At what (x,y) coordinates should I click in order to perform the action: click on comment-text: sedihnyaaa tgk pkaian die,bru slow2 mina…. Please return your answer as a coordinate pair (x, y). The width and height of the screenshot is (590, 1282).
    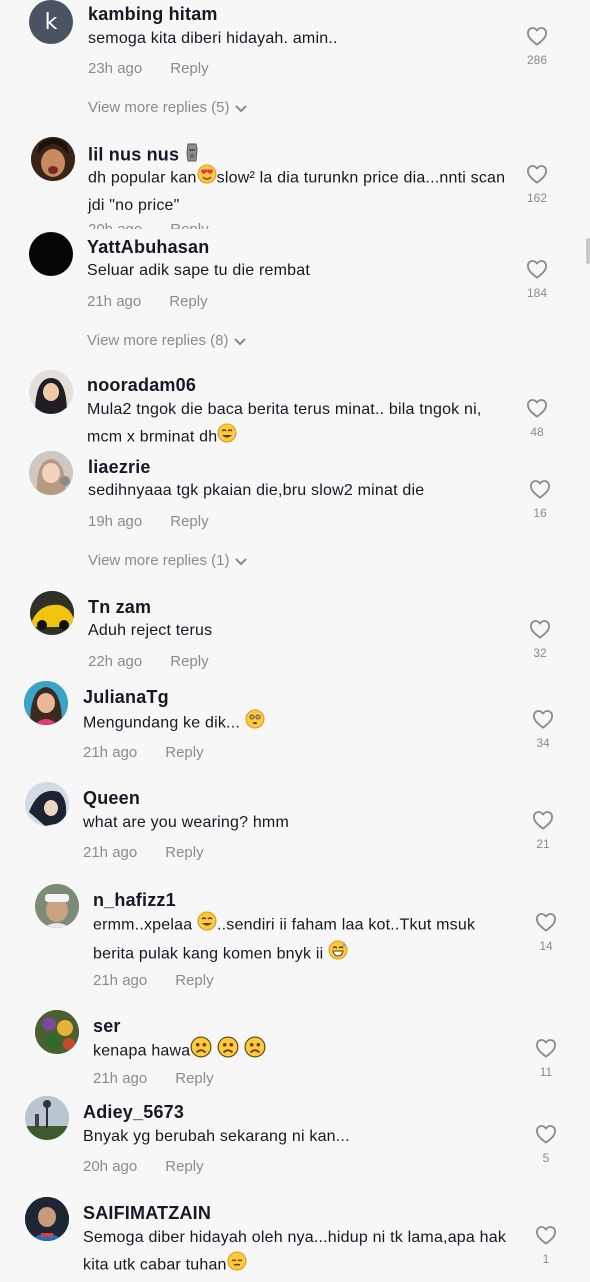
    Looking at the image, I should click on (256, 490).